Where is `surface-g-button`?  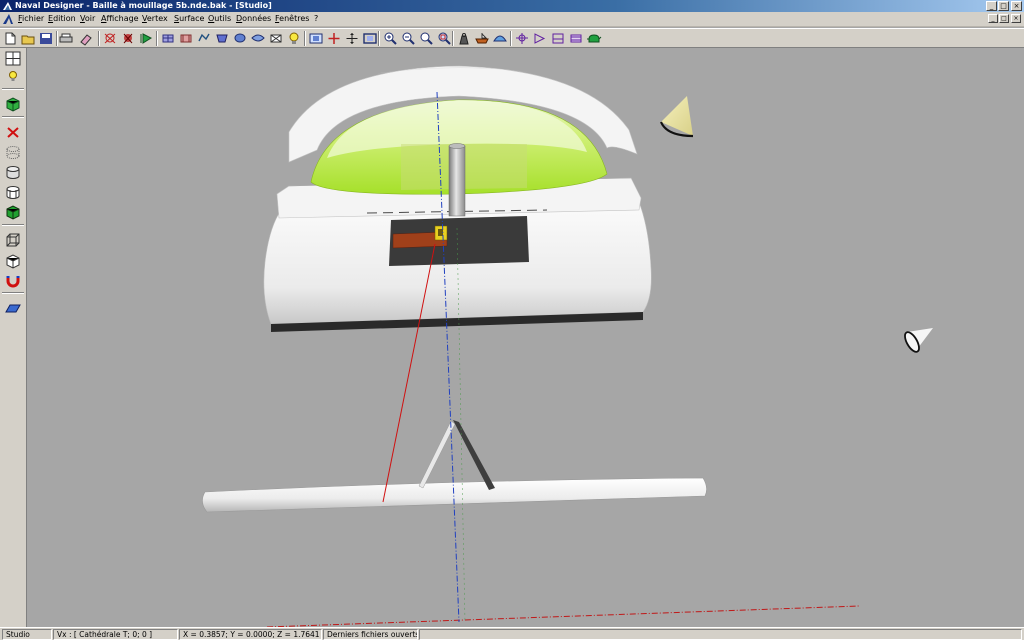 surface-g-button is located at coordinates (276, 38).